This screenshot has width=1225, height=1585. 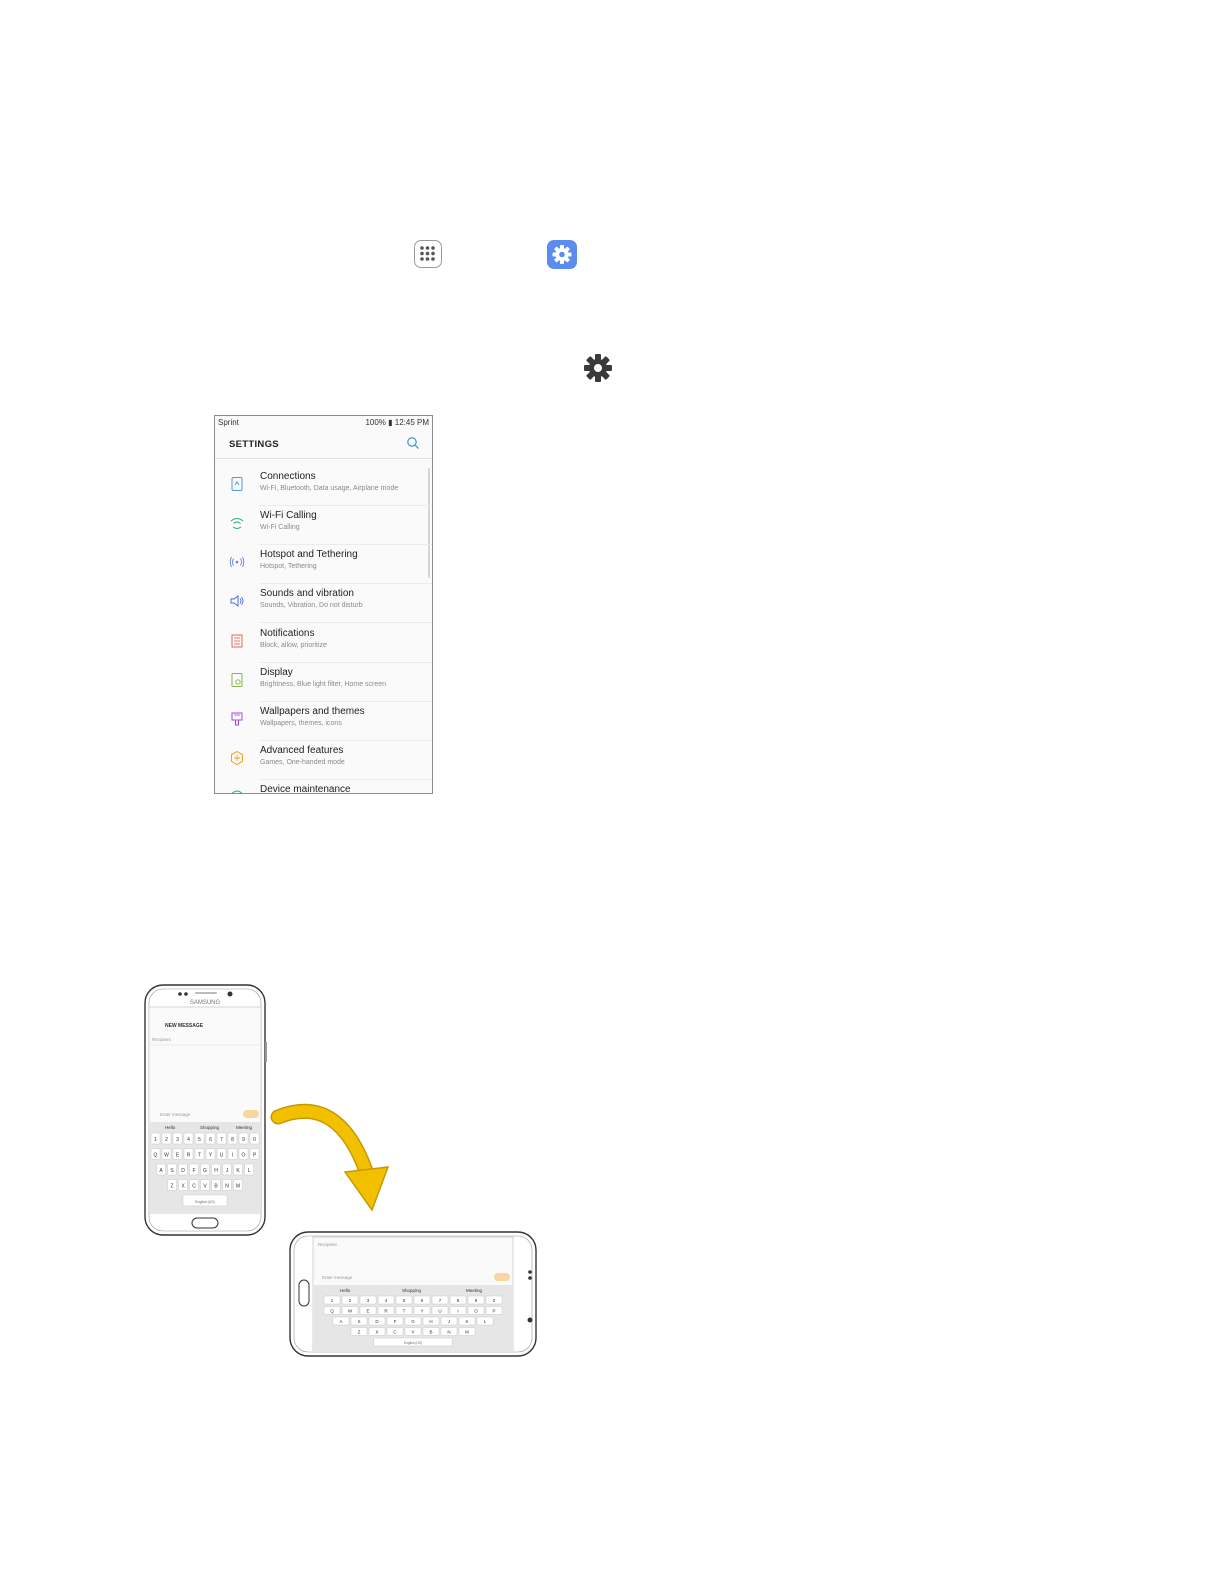 What do you see at coordinates (166, 1140) in the screenshot?
I see `key-label: 2` at bounding box center [166, 1140].